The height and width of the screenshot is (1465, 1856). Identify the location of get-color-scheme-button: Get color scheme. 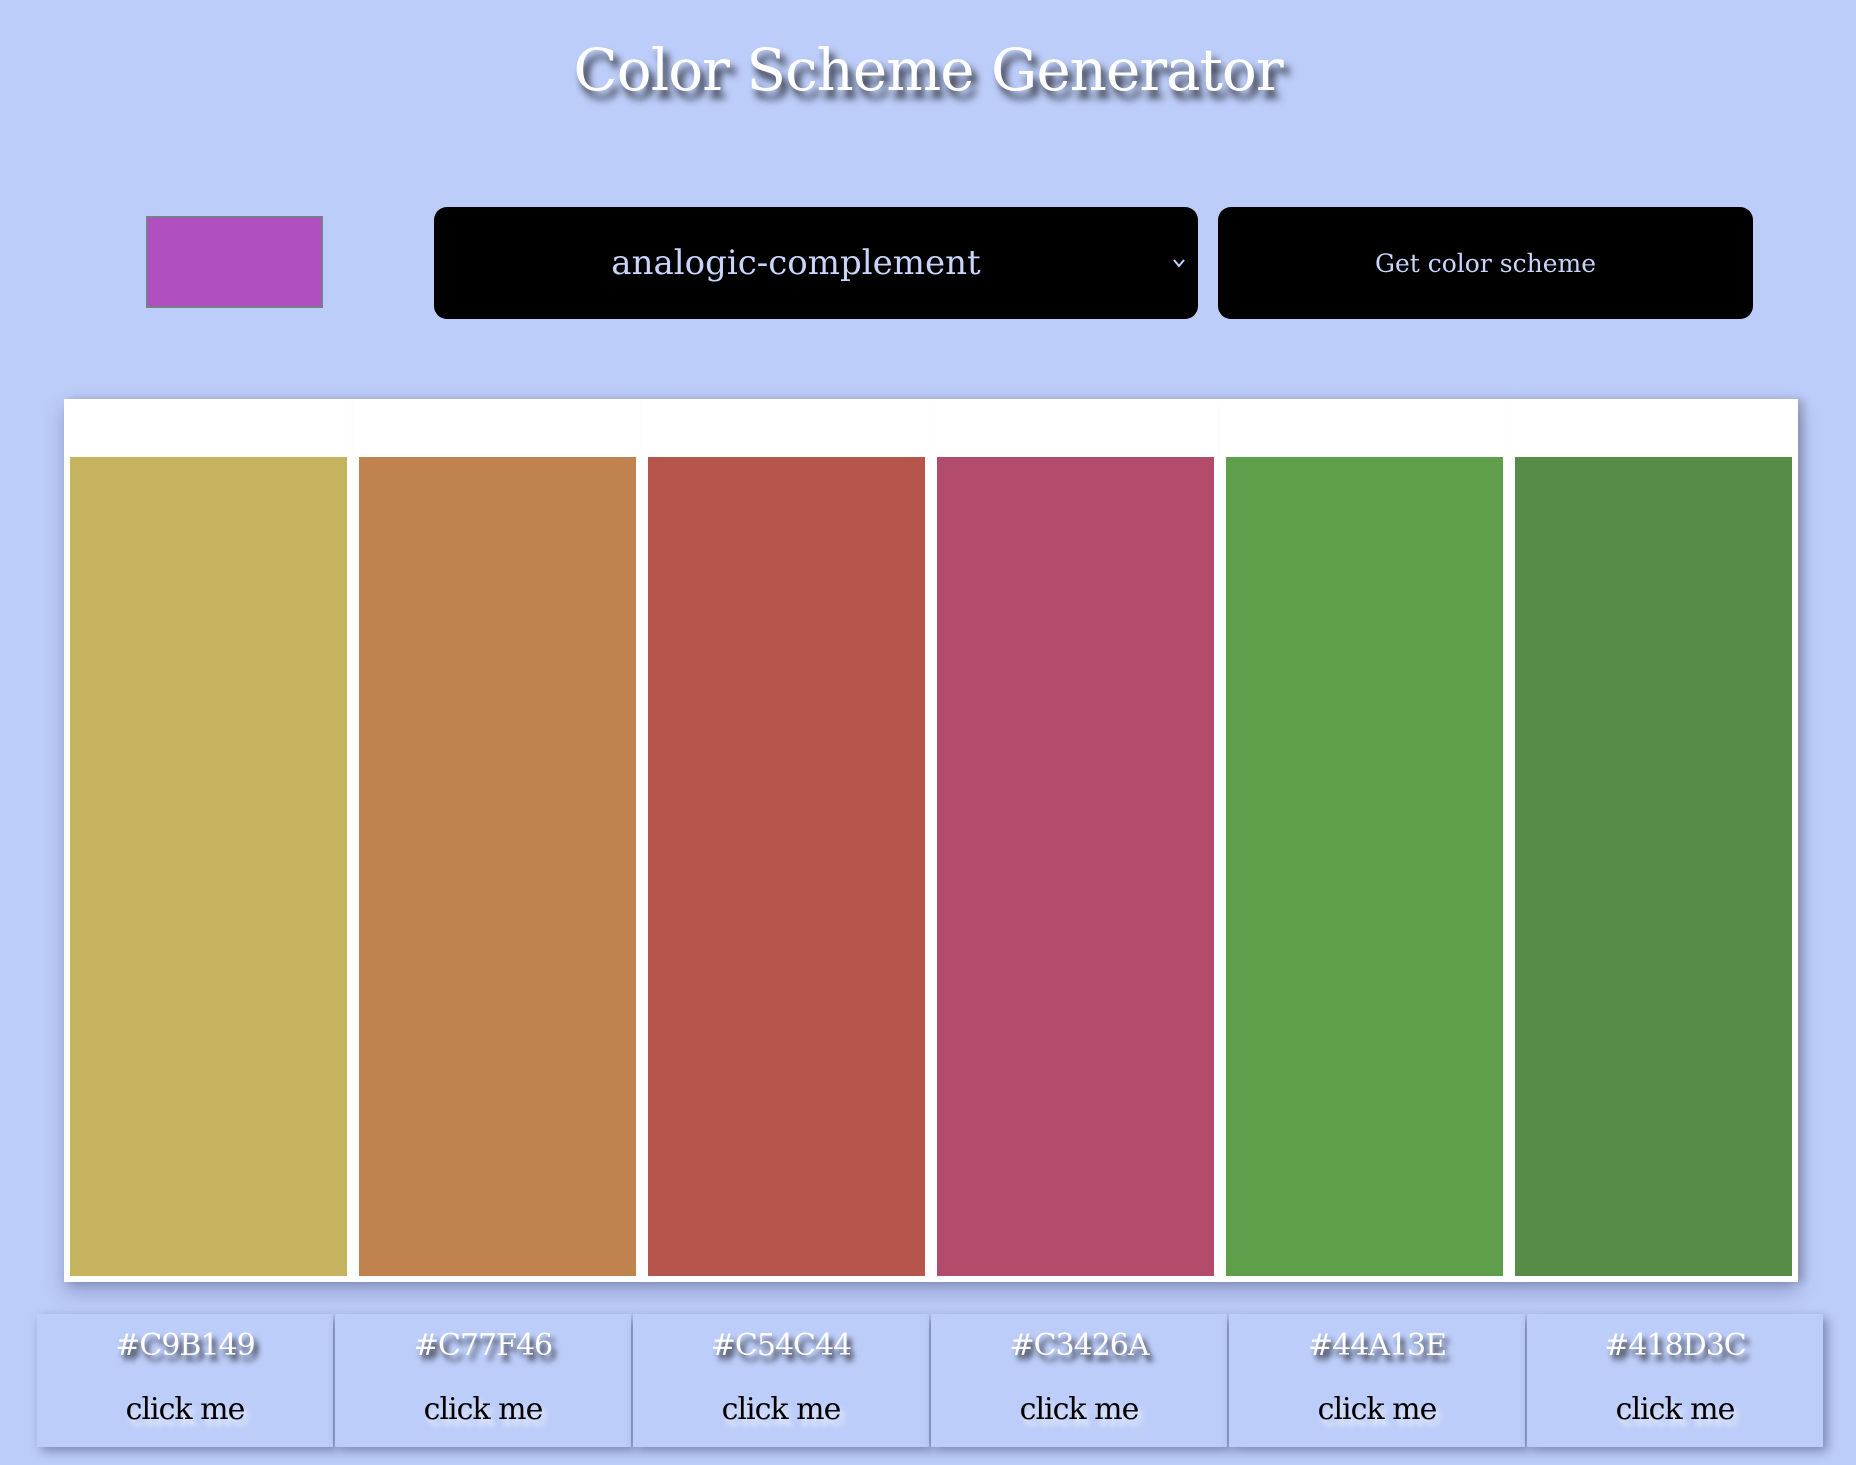
(1485, 263).